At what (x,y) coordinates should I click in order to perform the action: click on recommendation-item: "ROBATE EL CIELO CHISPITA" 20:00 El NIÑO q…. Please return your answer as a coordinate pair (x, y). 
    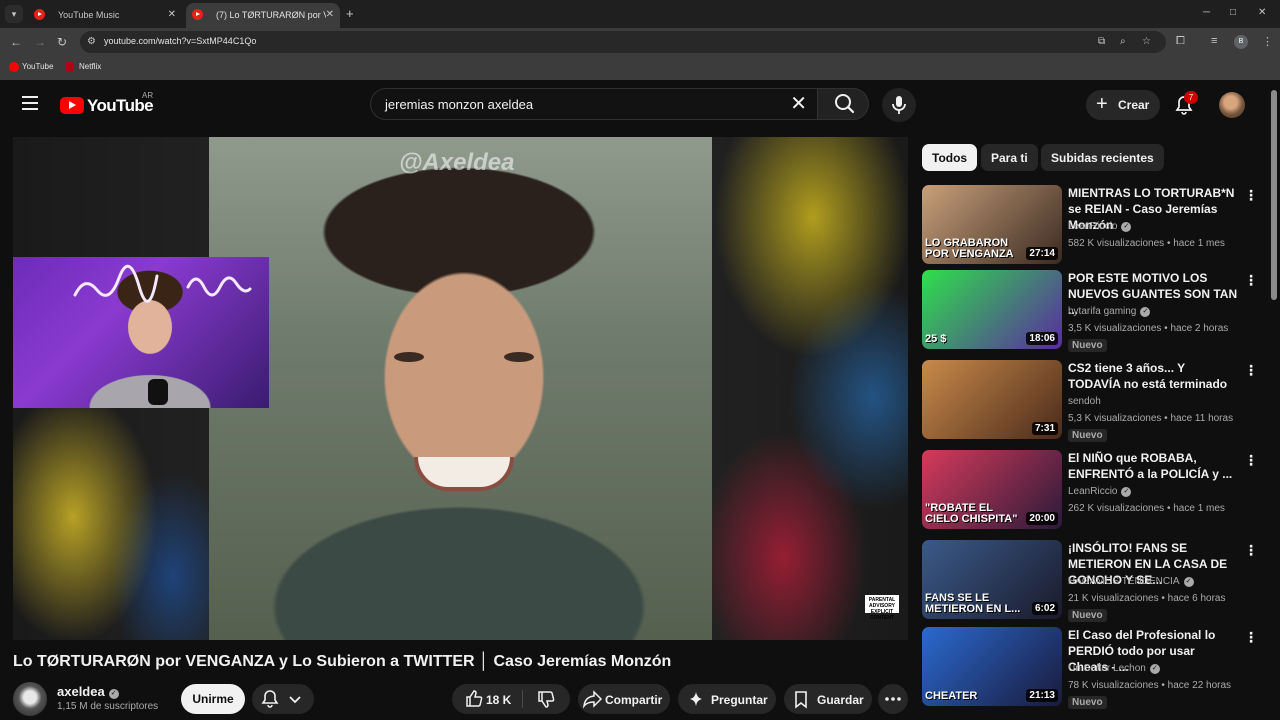
    Looking at the image, I should click on (1092, 491).